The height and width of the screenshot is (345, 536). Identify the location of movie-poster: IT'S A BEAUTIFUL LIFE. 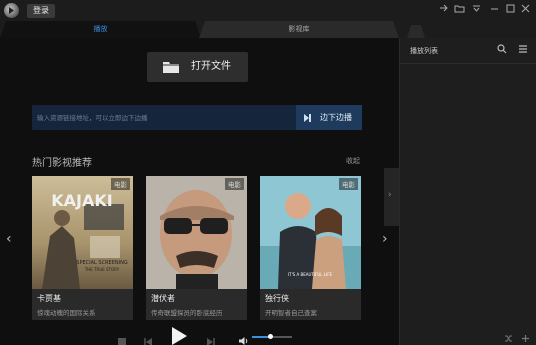
(310, 232).